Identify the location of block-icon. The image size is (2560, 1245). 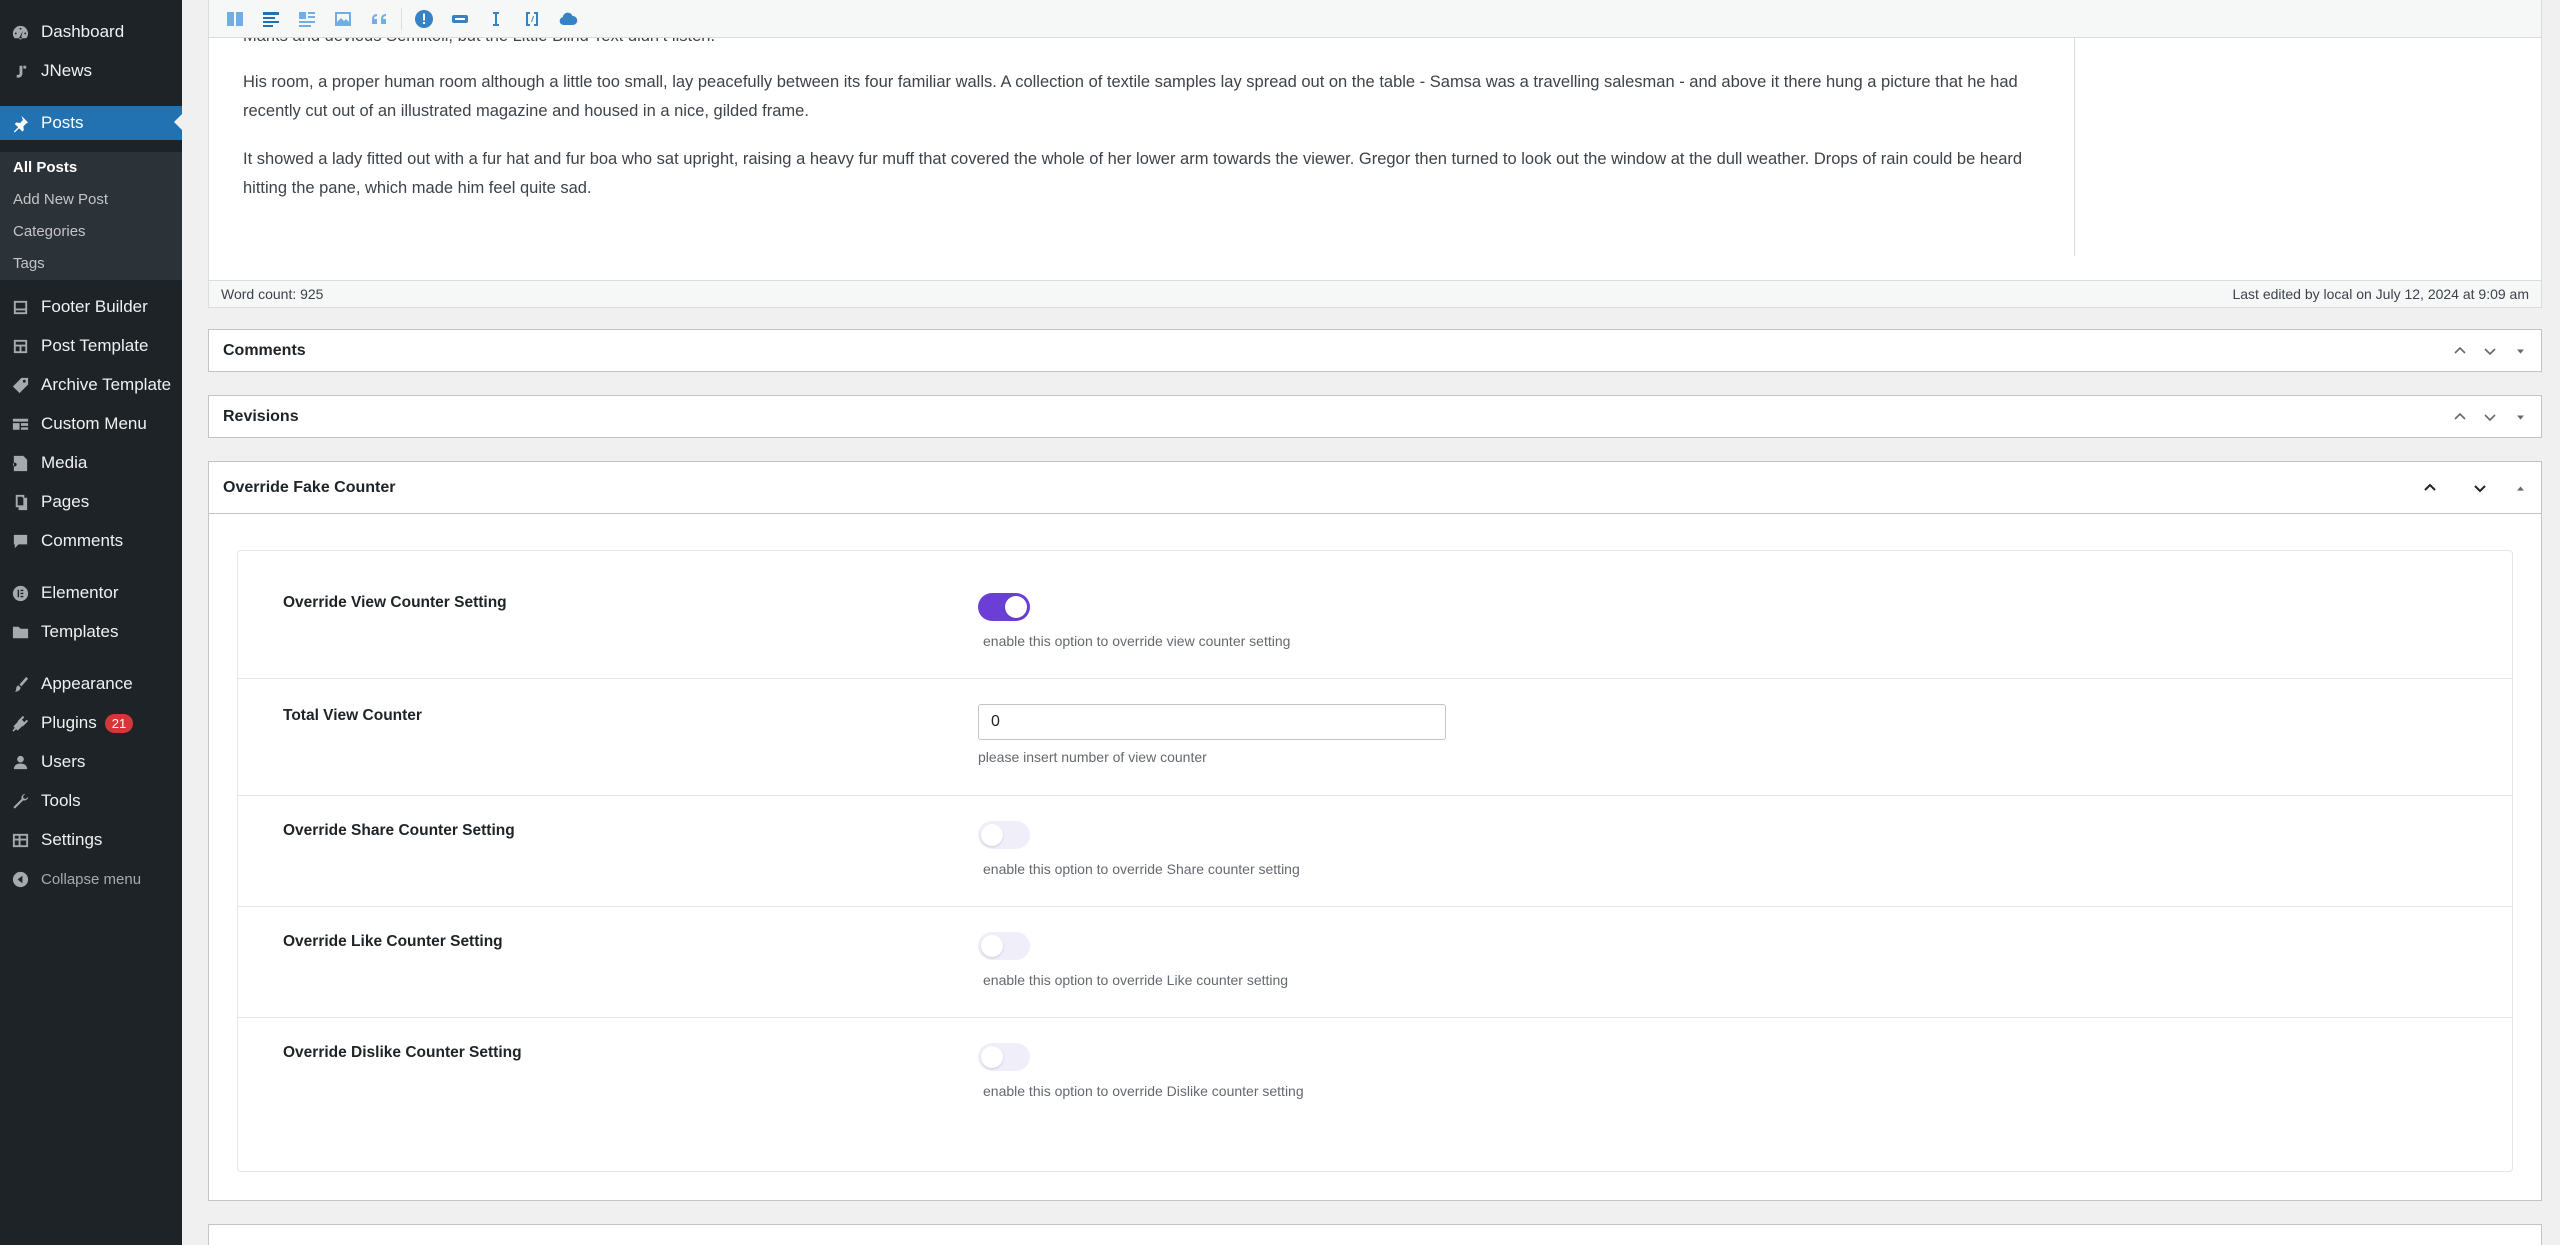
(271, 19).